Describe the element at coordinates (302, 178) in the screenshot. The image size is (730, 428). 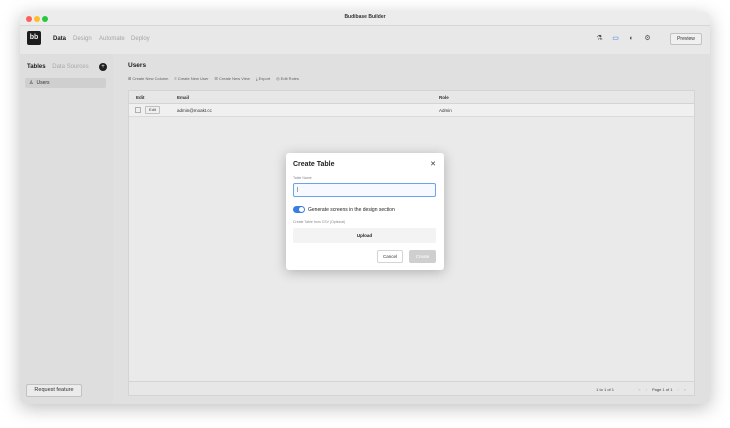
I see `table-name-label: Table Name` at that location.